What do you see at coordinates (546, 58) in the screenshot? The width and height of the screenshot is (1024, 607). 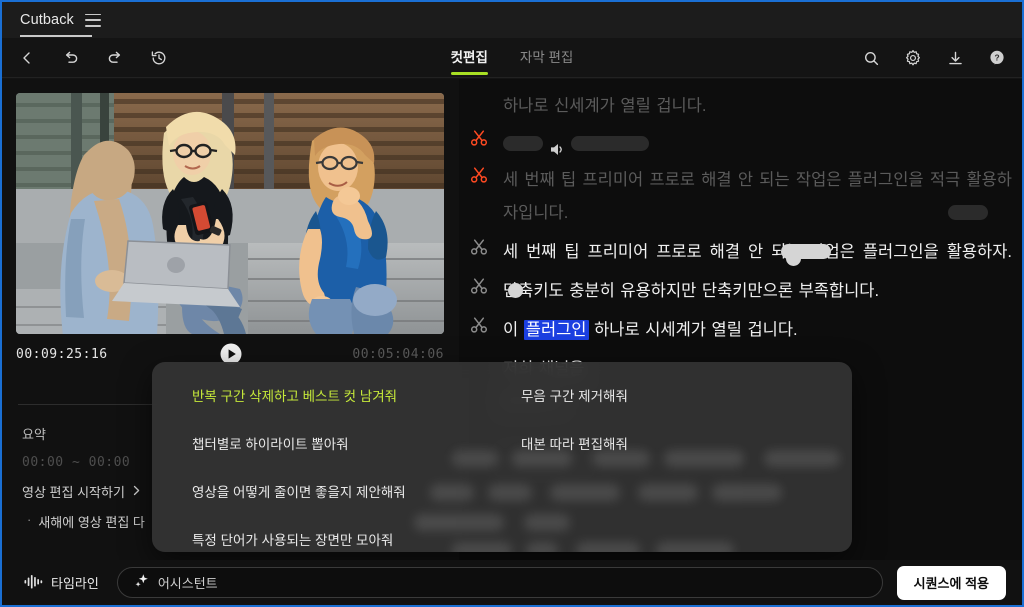 I see `tab-subtitle-edit: 자막 편집` at bounding box center [546, 58].